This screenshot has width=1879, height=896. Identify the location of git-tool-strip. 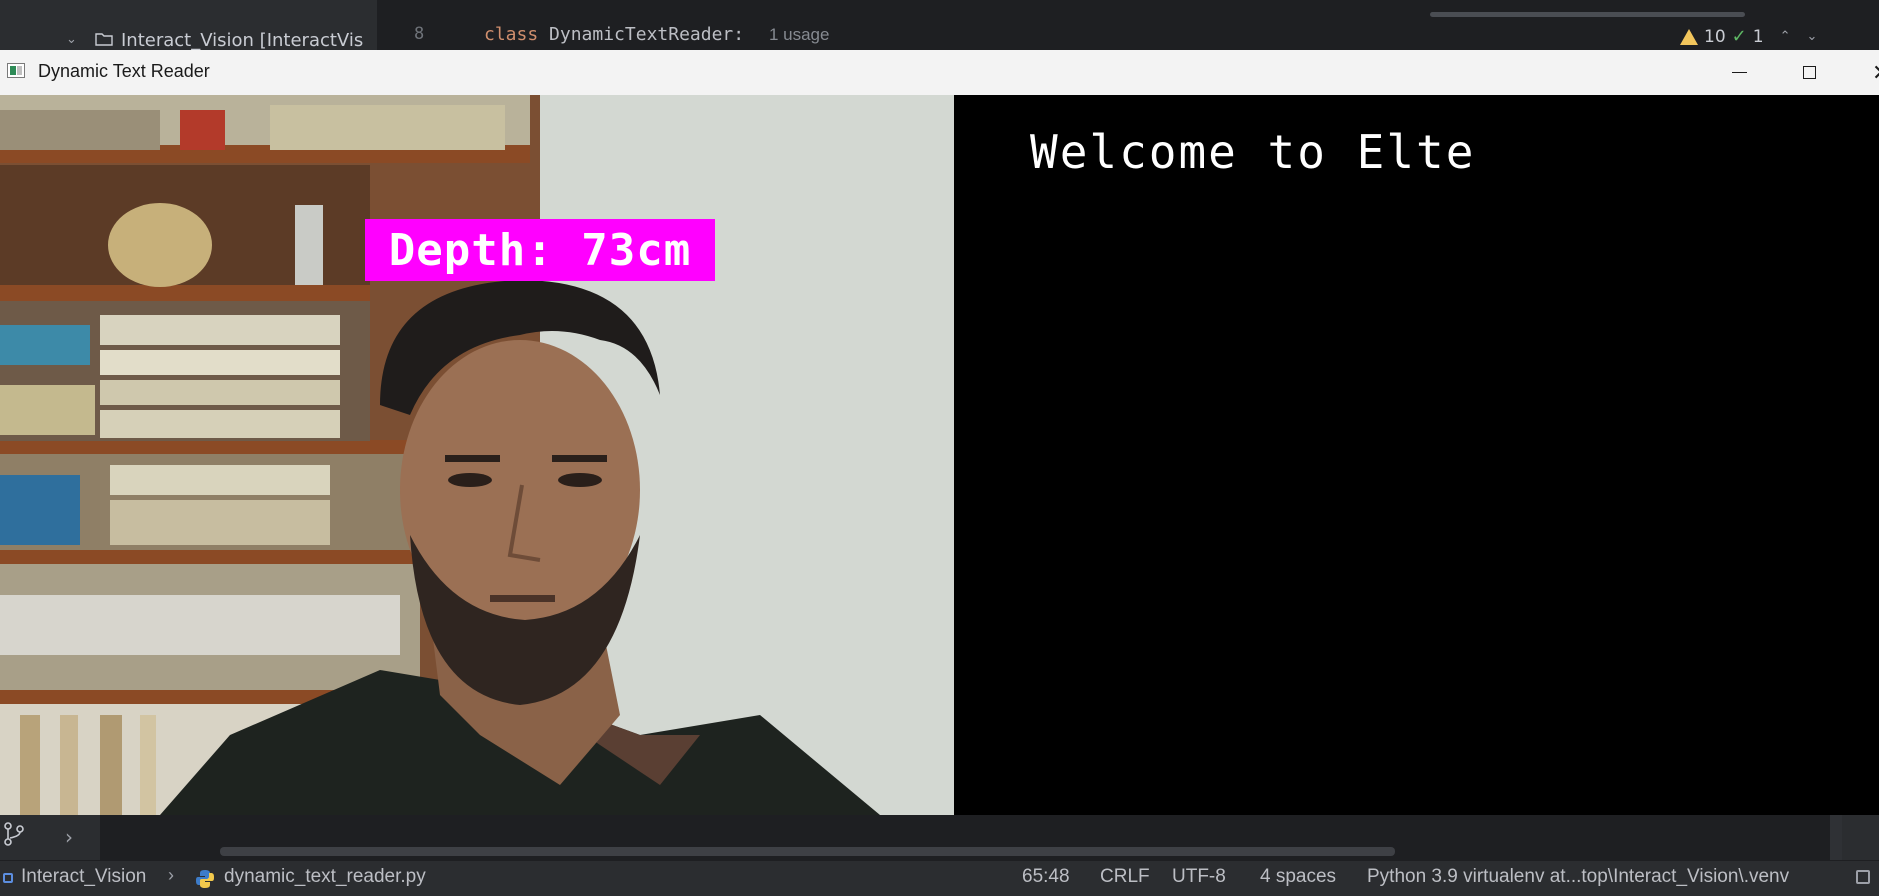
(21, 837).